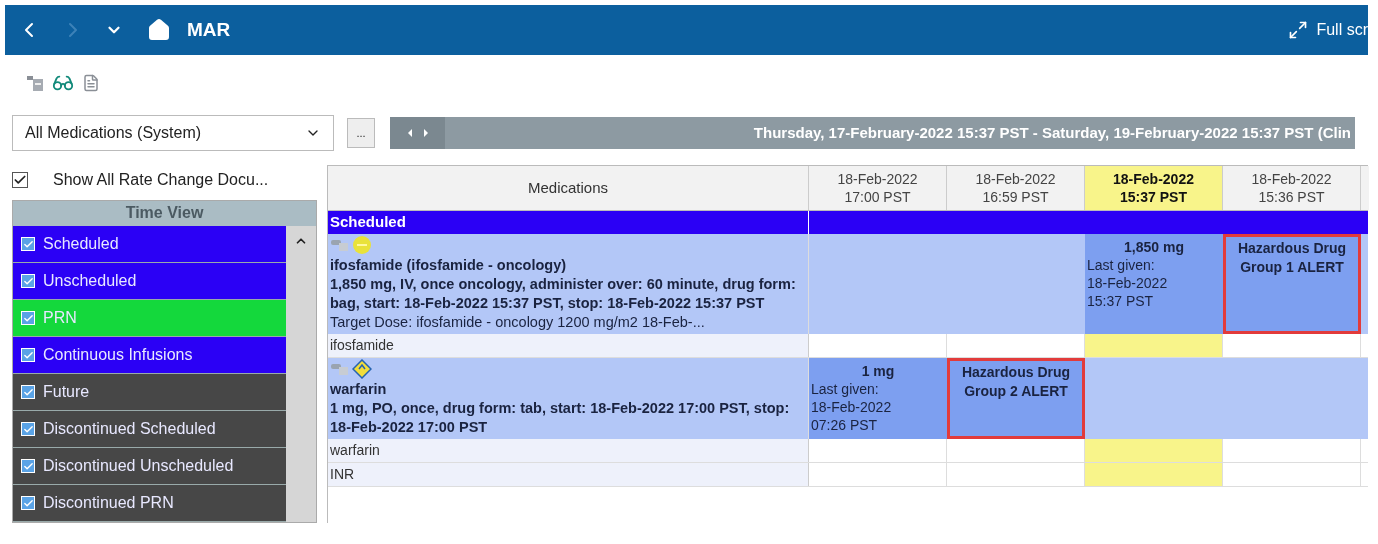 The image size is (1378, 544). Describe the element at coordinates (1292, 188) in the screenshot. I see `time-column-header: 18-Feb-2022 15:36 PST` at that location.